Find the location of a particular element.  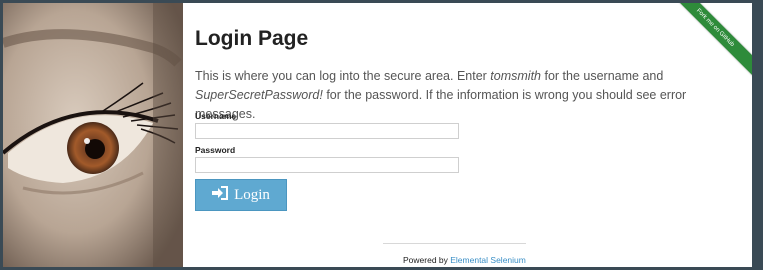

footer-prefix: Powered by is located at coordinates (427, 260).